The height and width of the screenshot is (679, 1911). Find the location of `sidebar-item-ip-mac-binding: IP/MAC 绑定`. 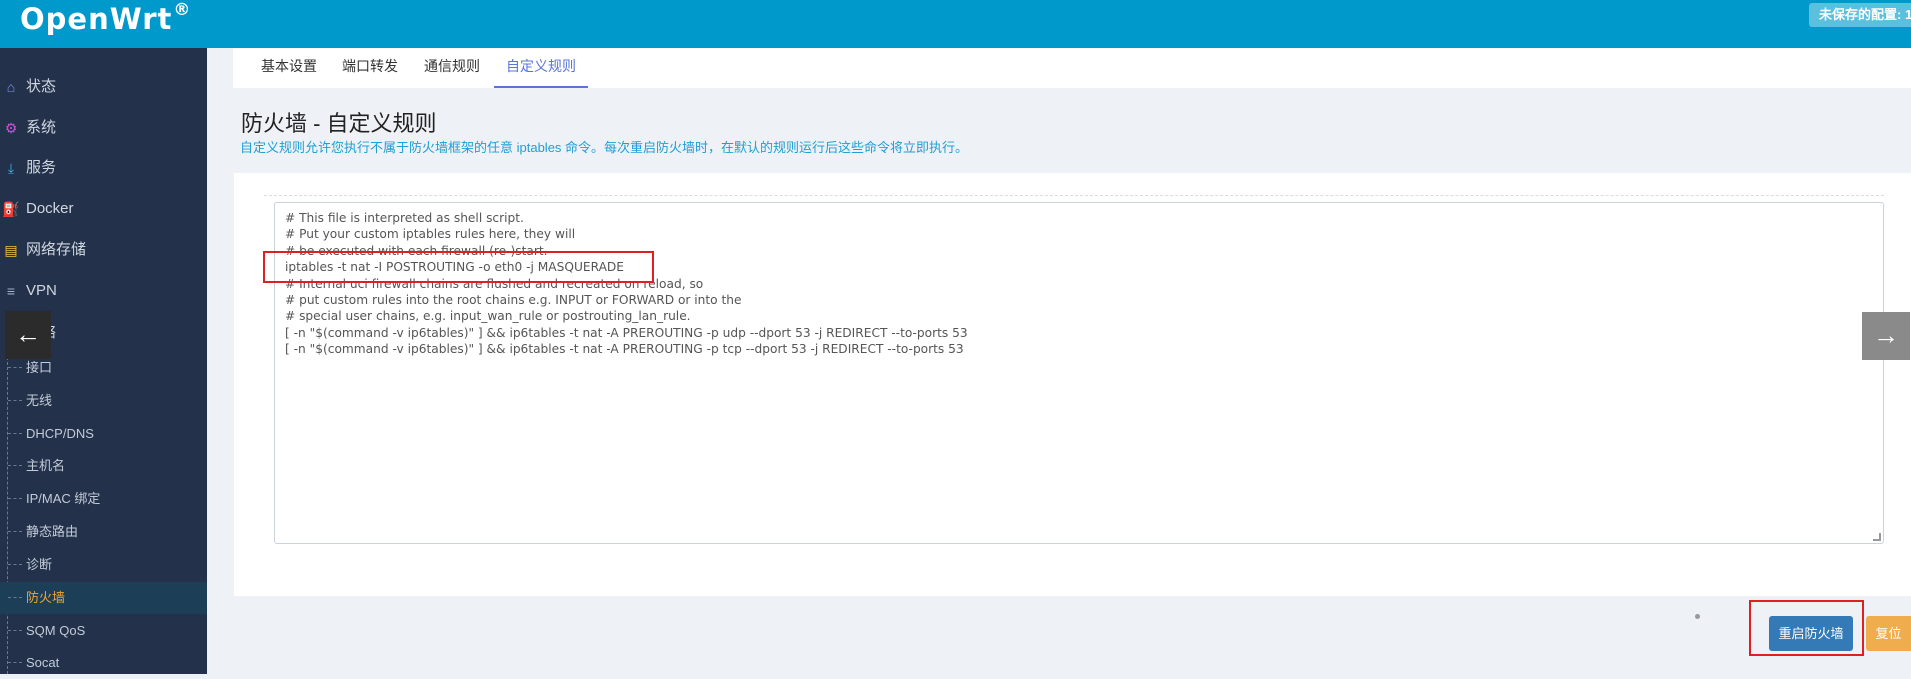

sidebar-item-ip-mac-binding: IP/MAC 绑定 is located at coordinates (103, 499).